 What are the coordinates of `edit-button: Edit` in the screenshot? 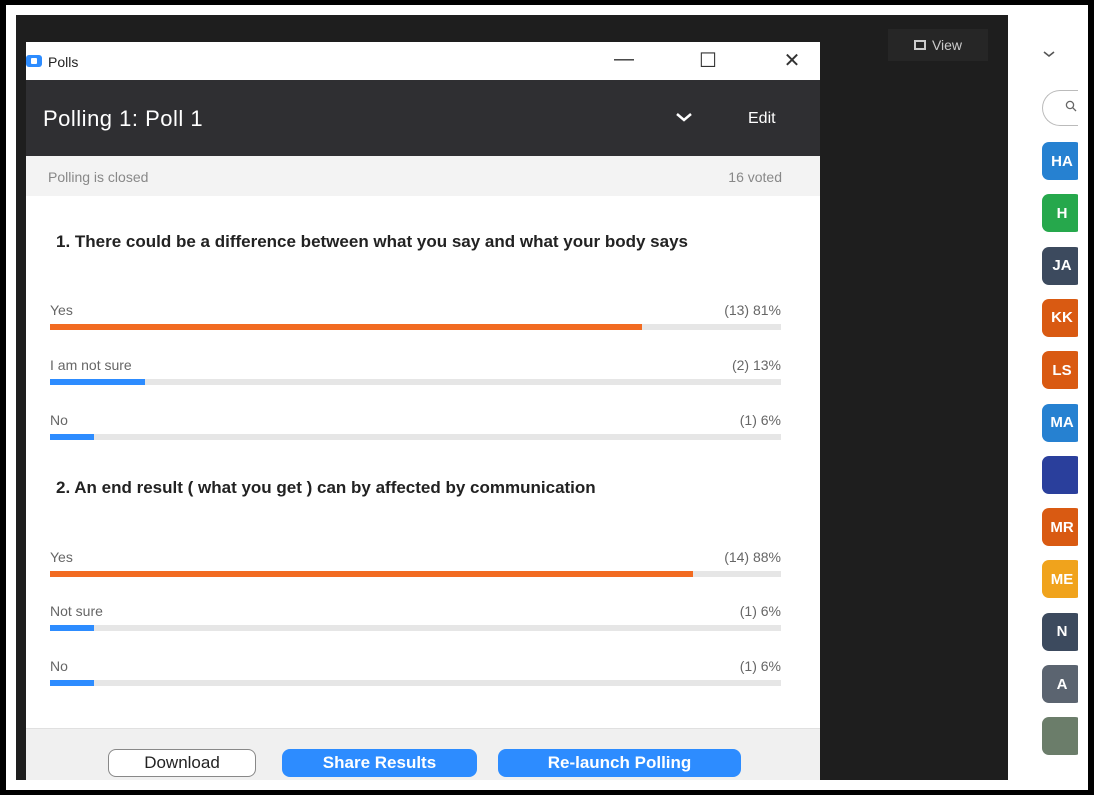 It's located at (762, 119).